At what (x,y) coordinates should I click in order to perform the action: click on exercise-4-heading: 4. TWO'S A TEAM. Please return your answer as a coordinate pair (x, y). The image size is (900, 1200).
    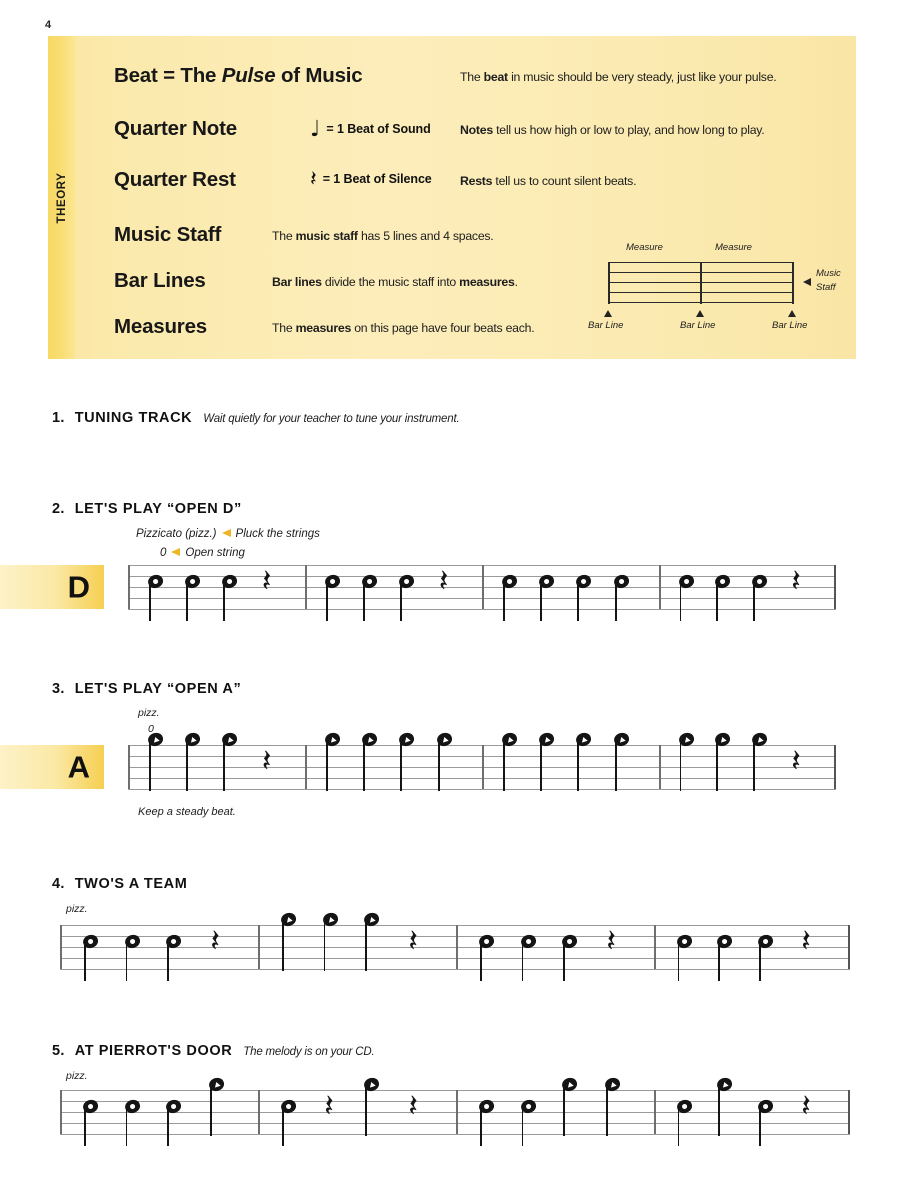
    Looking at the image, I should click on (119, 884).